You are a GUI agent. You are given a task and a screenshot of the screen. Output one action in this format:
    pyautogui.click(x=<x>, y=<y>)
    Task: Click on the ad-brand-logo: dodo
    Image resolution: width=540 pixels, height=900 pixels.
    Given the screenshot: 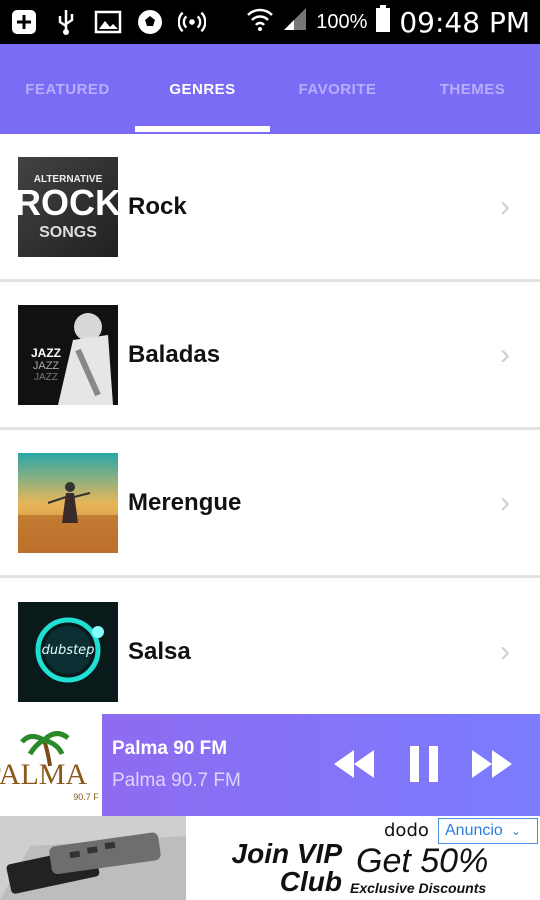 What is the action you would take?
    pyautogui.click(x=406, y=830)
    